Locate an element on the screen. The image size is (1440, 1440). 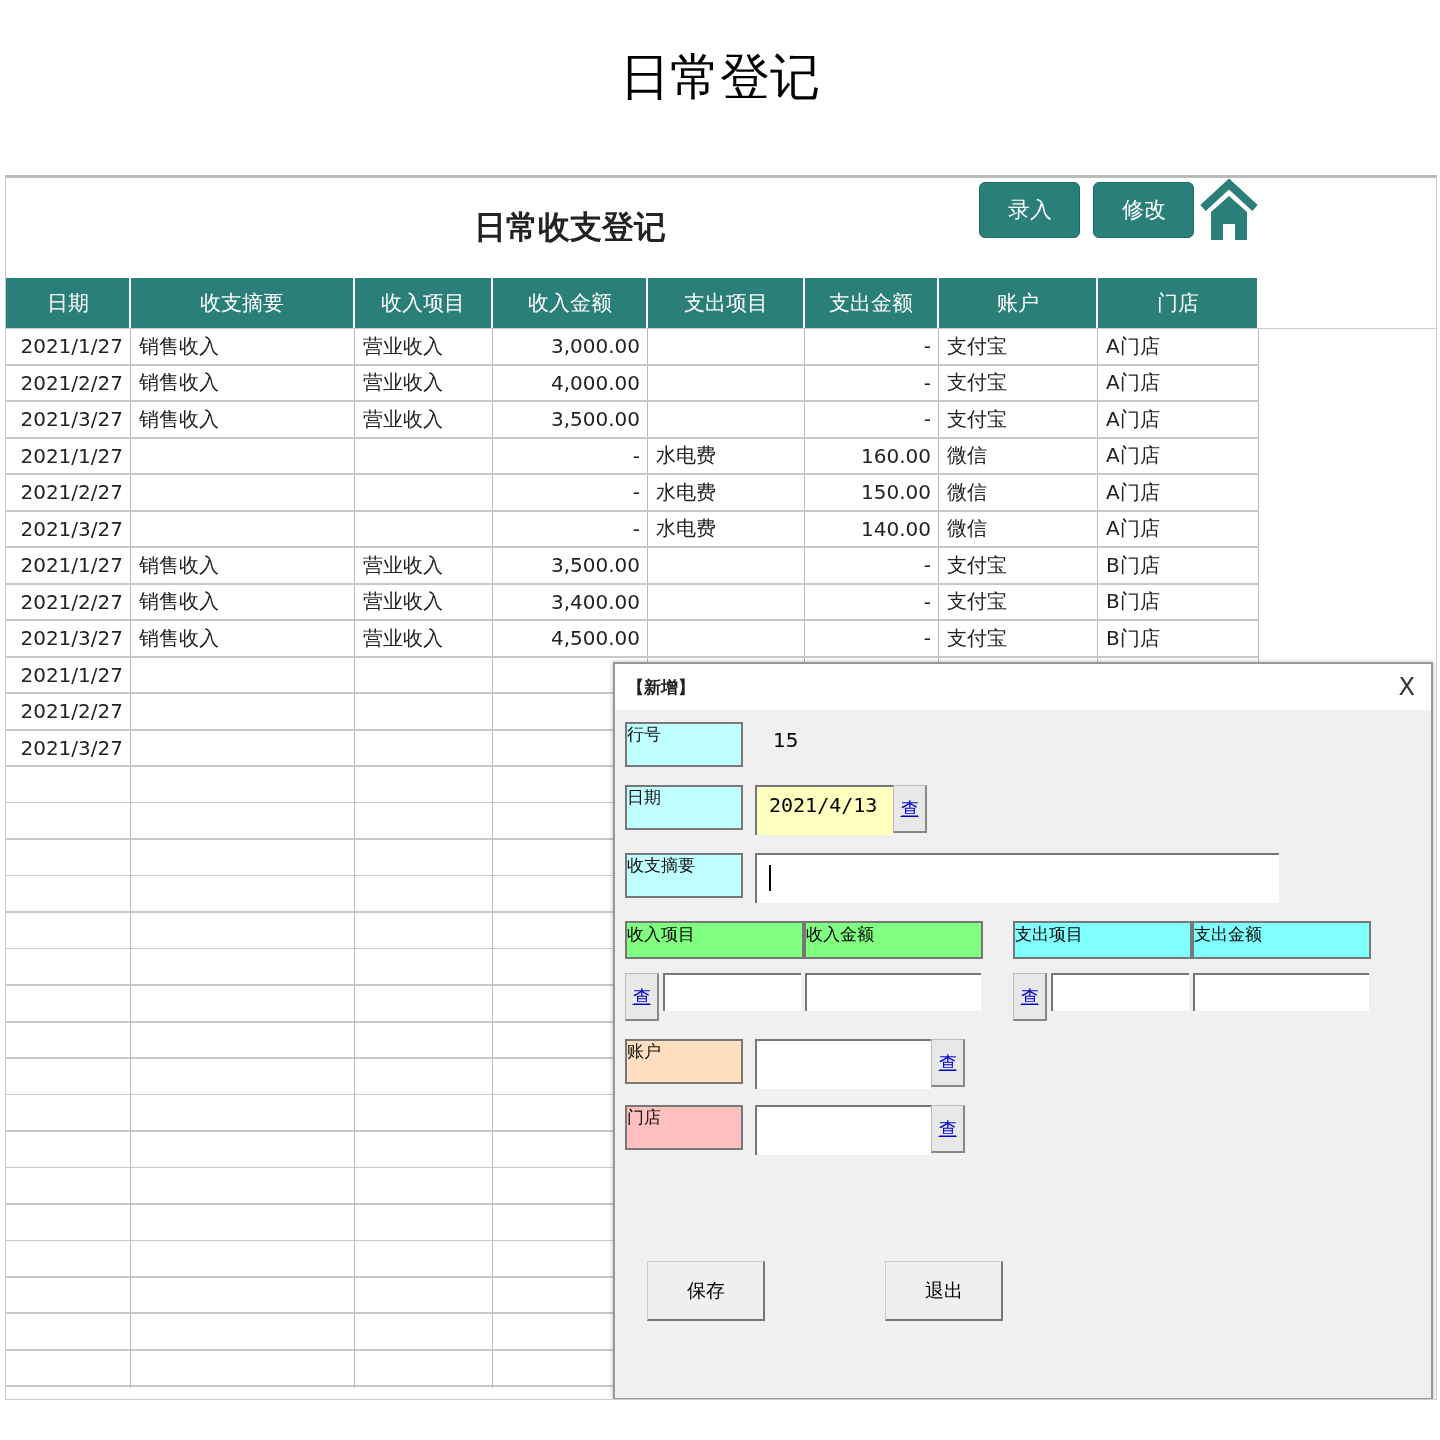
table-cell-text: 4,500.00 is located at coordinates (595, 639).